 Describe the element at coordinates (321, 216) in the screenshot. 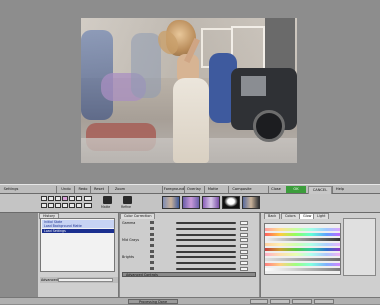

I see `tab-light: Light` at that location.